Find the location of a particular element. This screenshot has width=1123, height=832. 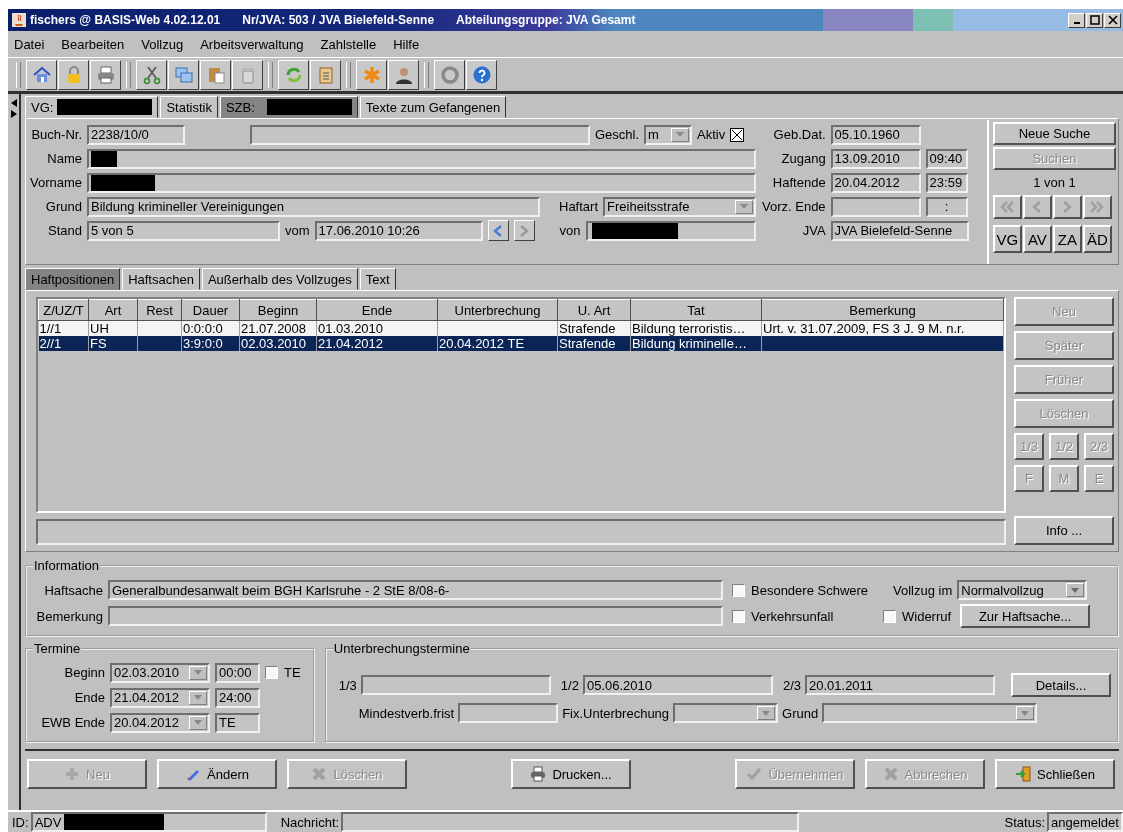

view-button: ZA is located at coordinates (1067, 239).